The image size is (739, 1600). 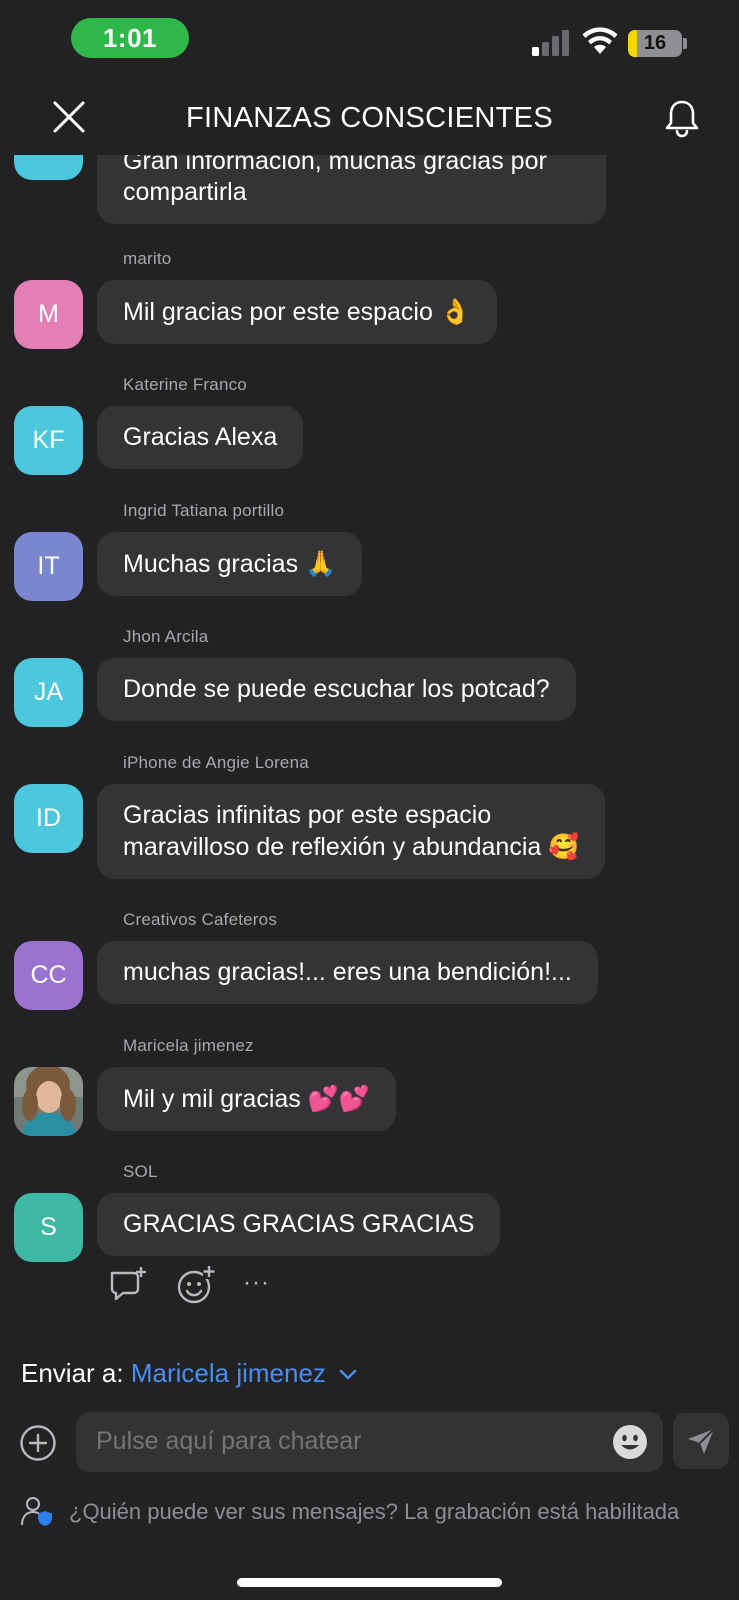 I want to click on avatar: KF, so click(x=48, y=440).